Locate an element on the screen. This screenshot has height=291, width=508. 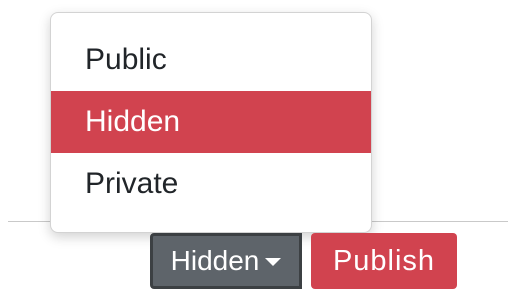
caret-down-icon is located at coordinates (273, 262).